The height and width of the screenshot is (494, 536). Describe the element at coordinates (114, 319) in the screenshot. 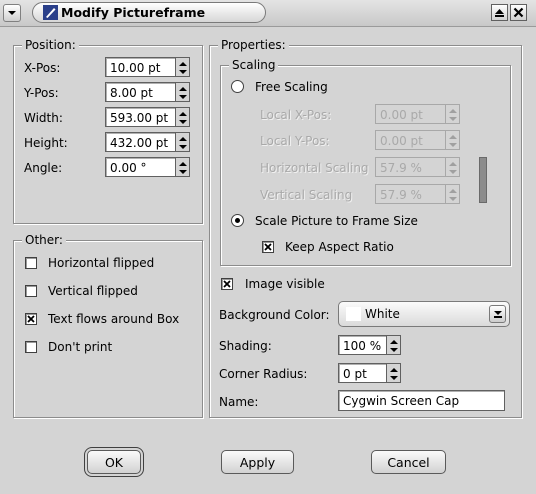

I see `text-flows-around-box-label: Text flows around Box` at that location.